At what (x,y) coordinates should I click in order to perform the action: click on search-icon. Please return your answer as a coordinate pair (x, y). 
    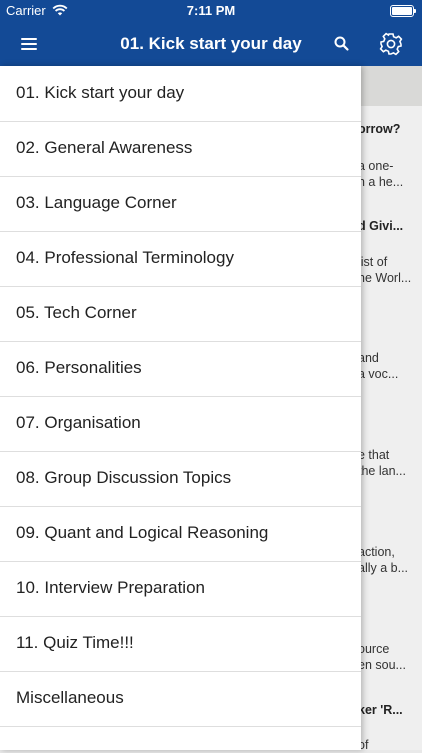
    Looking at the image, I should click on (341, 43).